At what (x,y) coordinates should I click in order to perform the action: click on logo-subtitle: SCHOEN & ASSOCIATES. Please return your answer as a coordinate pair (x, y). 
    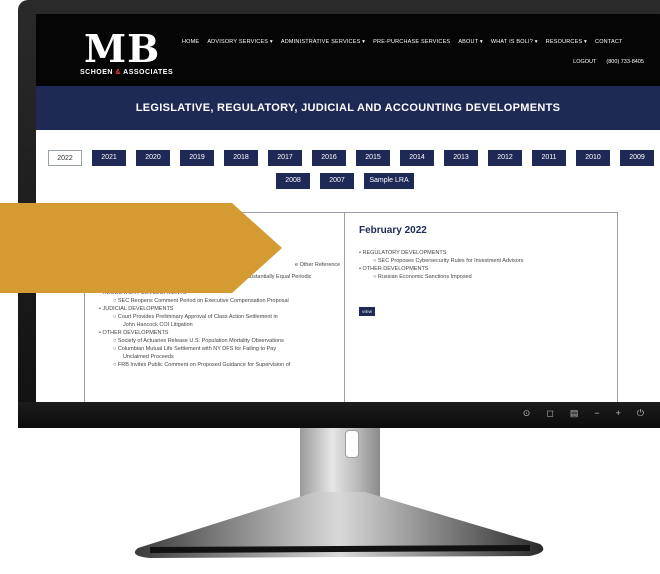
    Looking at the image, I should click on (127, 72).